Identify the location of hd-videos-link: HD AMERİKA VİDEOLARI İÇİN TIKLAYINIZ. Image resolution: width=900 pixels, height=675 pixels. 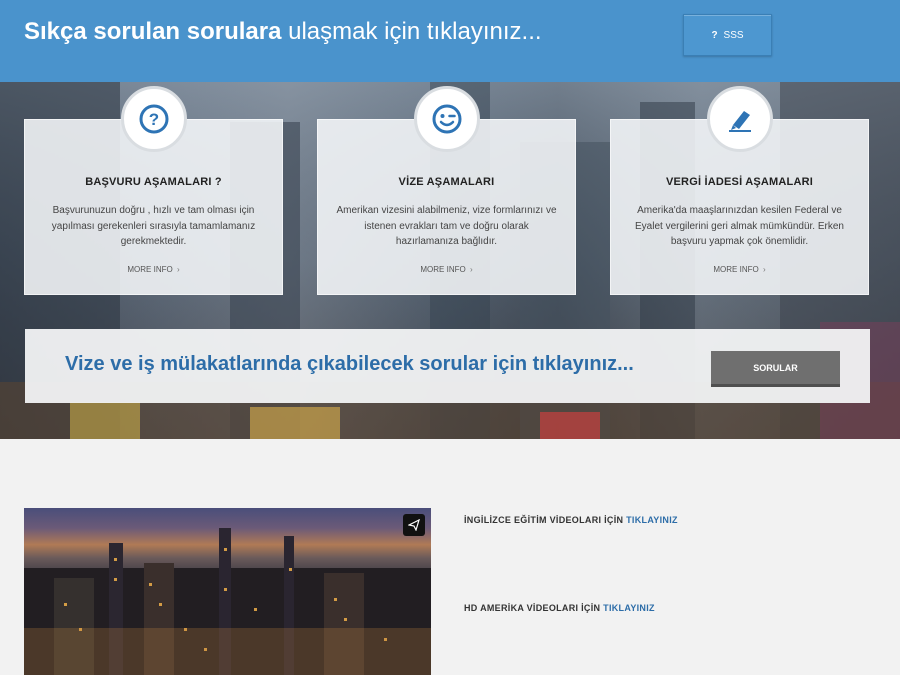
(559, 608).